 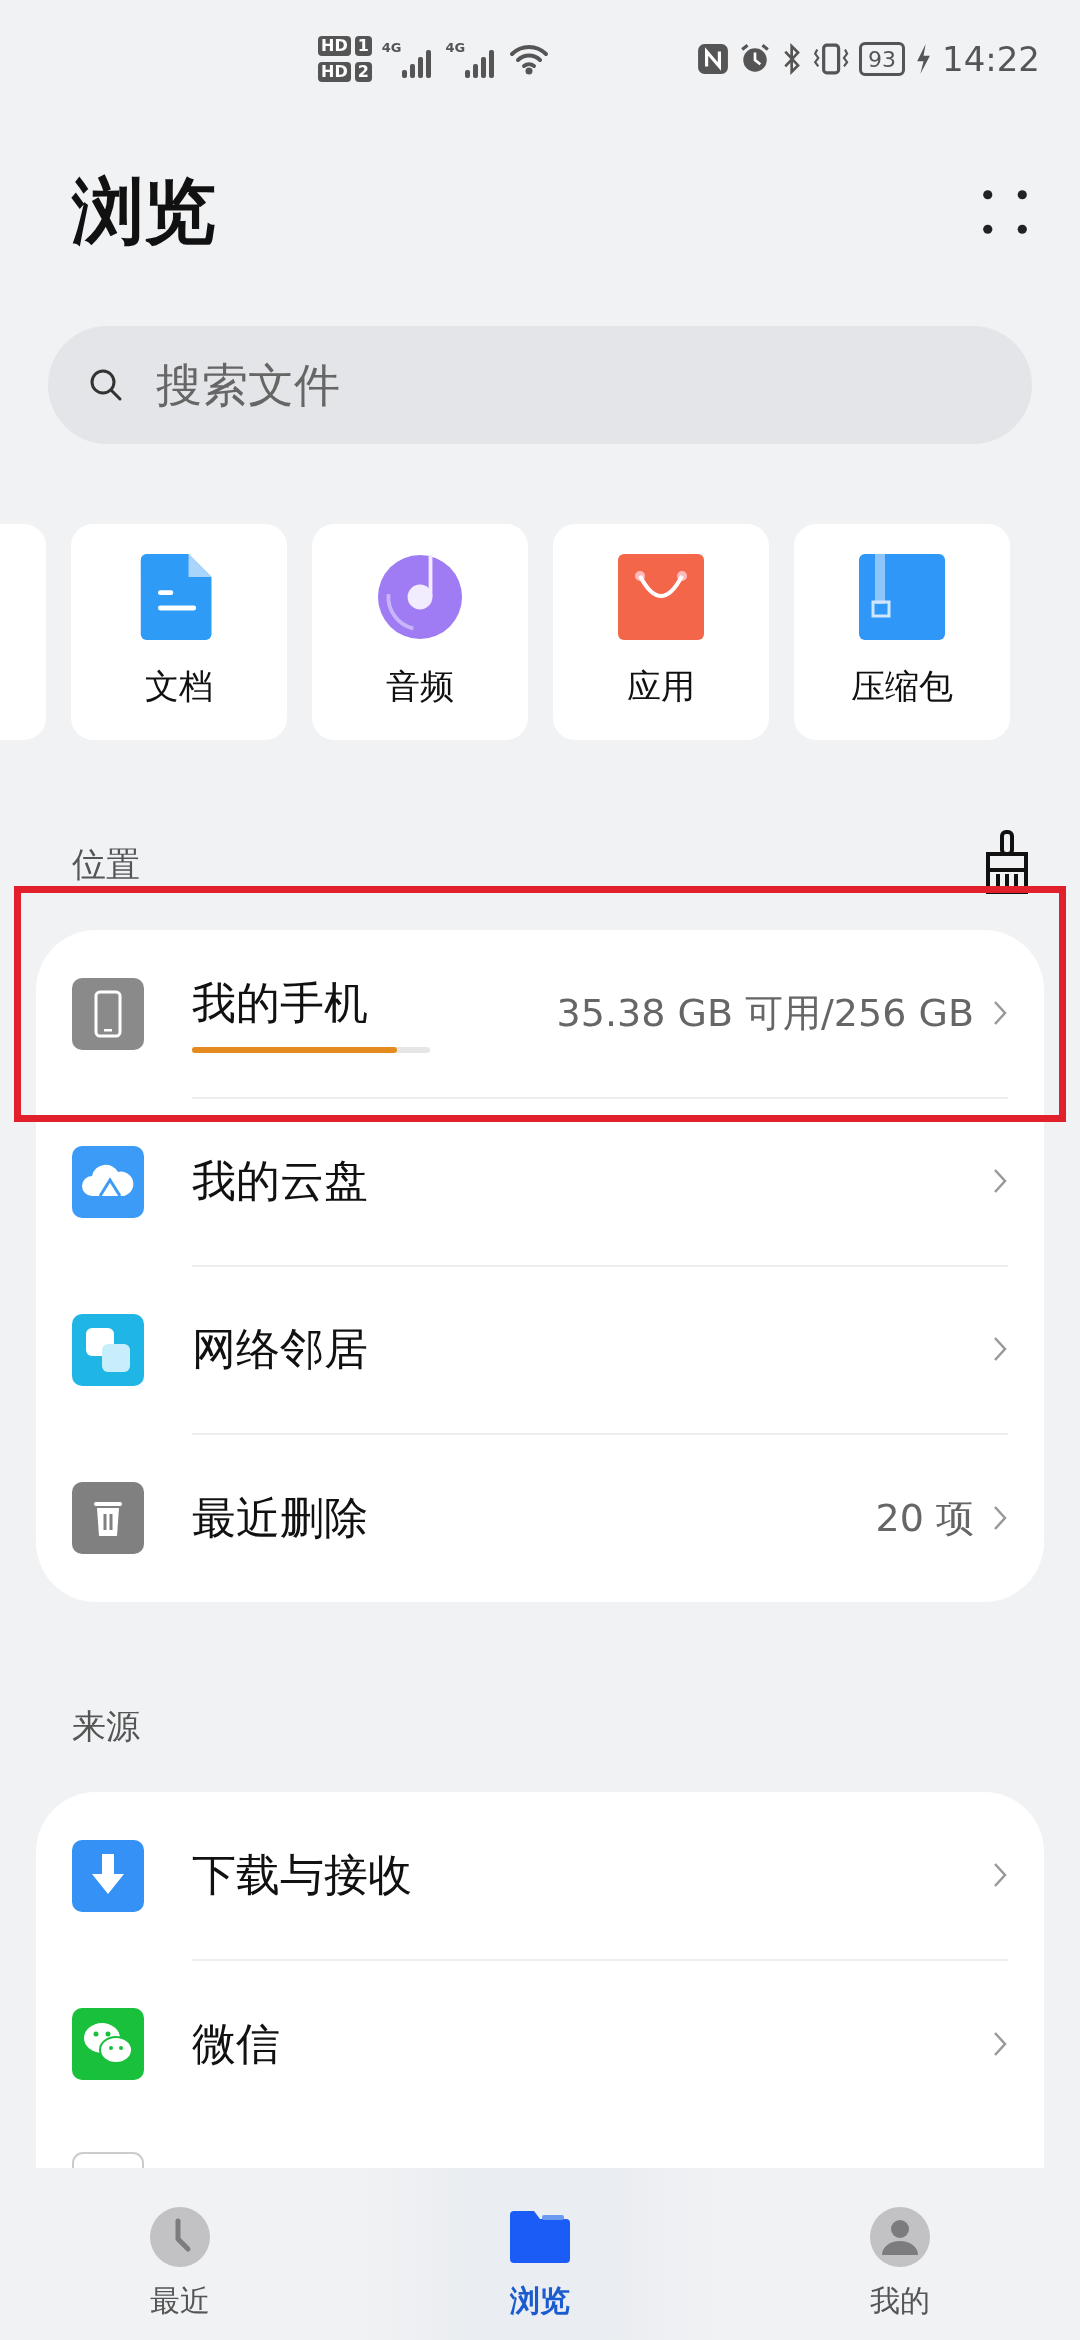 I want to click on category-tile: 音频, so click(x=420, y=632).